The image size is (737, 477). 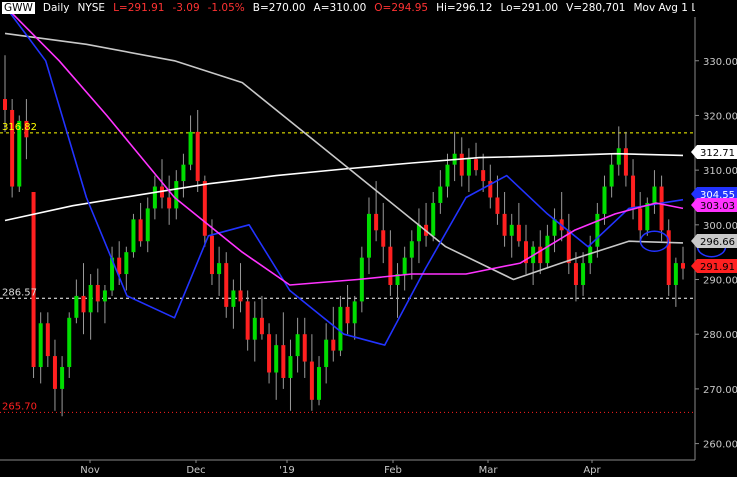 What do you see at coordinates (19, 406) in the screenshot?
I see `level-label: 265.70` at bounding box center [19, 406].